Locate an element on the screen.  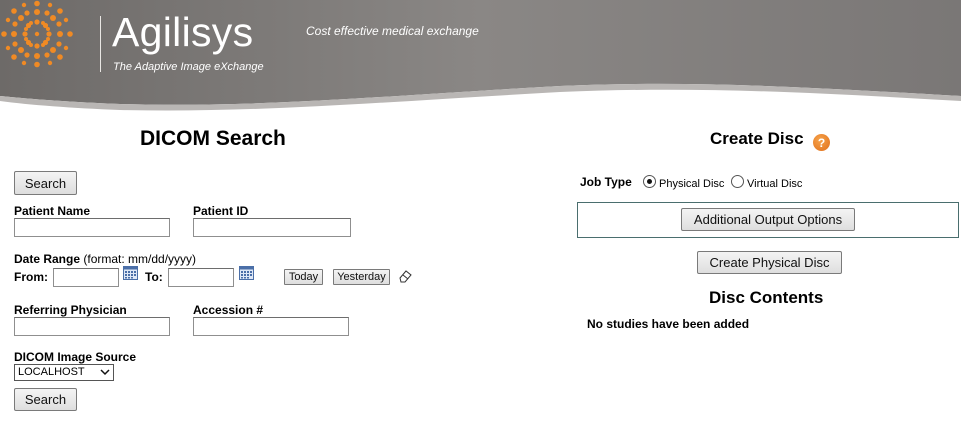
help-icon: ? is located at coordinates (821, 142).